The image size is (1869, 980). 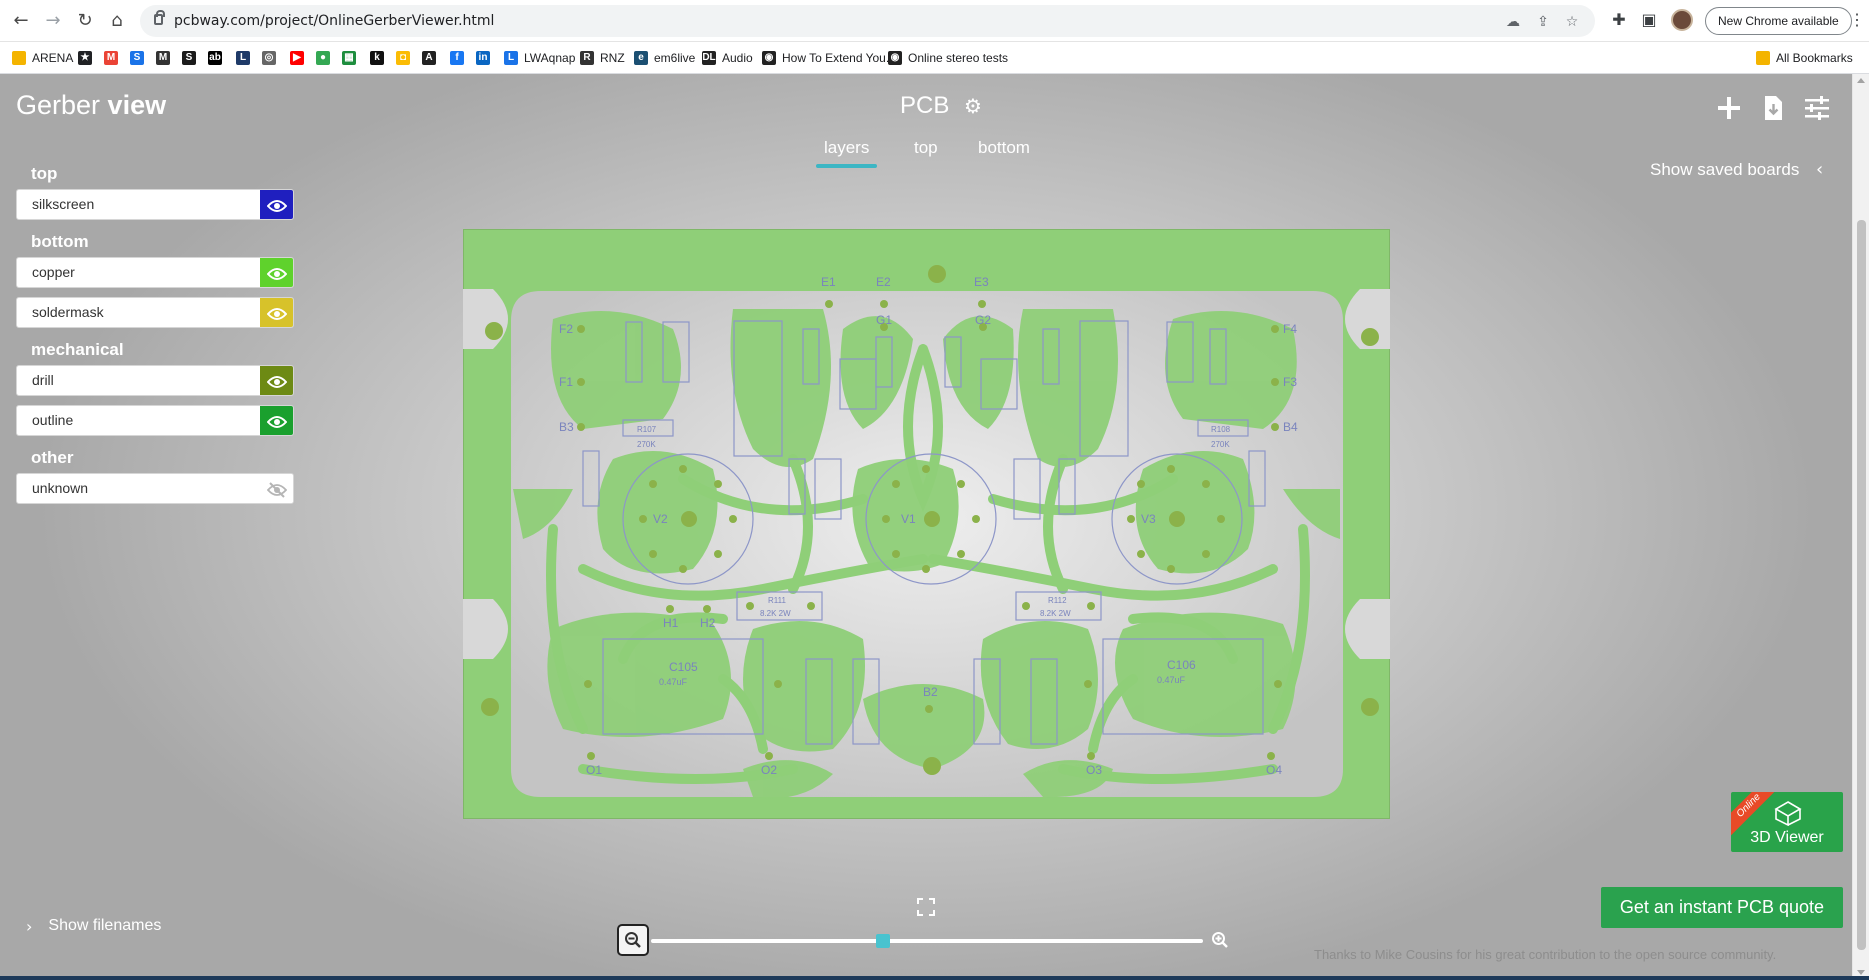 I want to click on layer-row-silkscreen: silkscreen, so click(x=155, y=204).